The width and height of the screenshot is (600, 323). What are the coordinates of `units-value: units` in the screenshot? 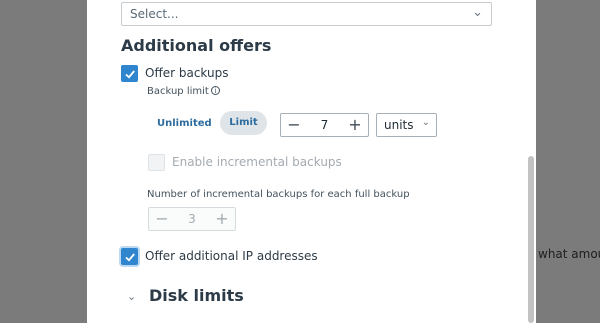 It's located at (399, 125).